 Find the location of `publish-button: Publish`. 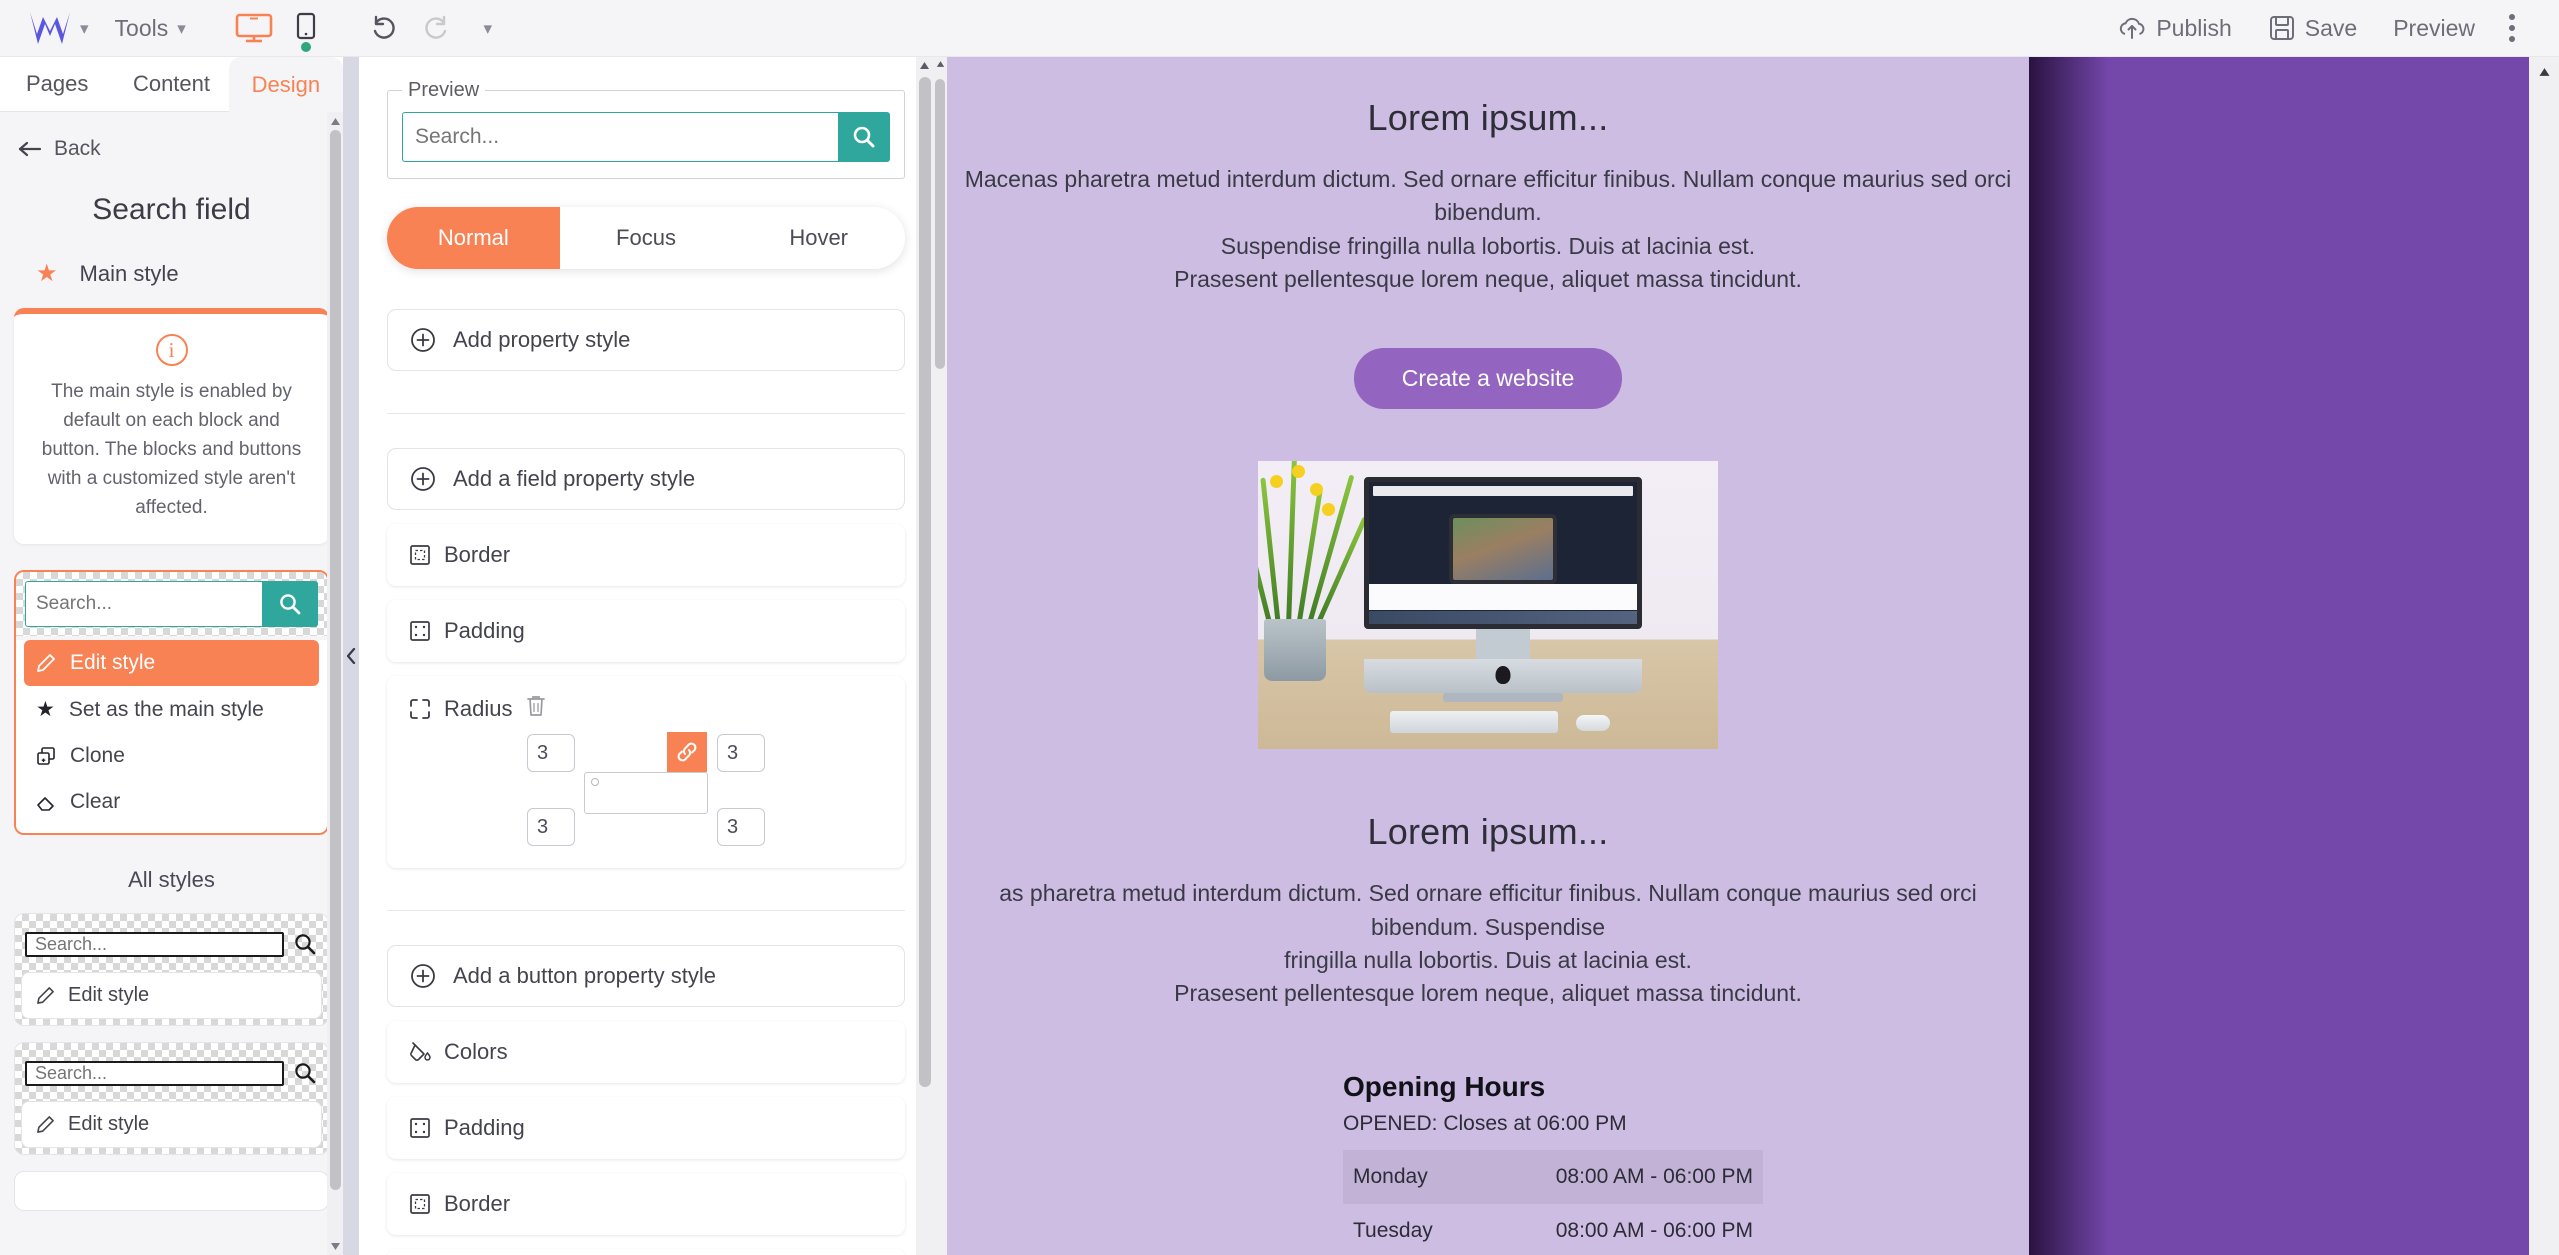

publish-button: Publish is located at coordinates (2174, 28).